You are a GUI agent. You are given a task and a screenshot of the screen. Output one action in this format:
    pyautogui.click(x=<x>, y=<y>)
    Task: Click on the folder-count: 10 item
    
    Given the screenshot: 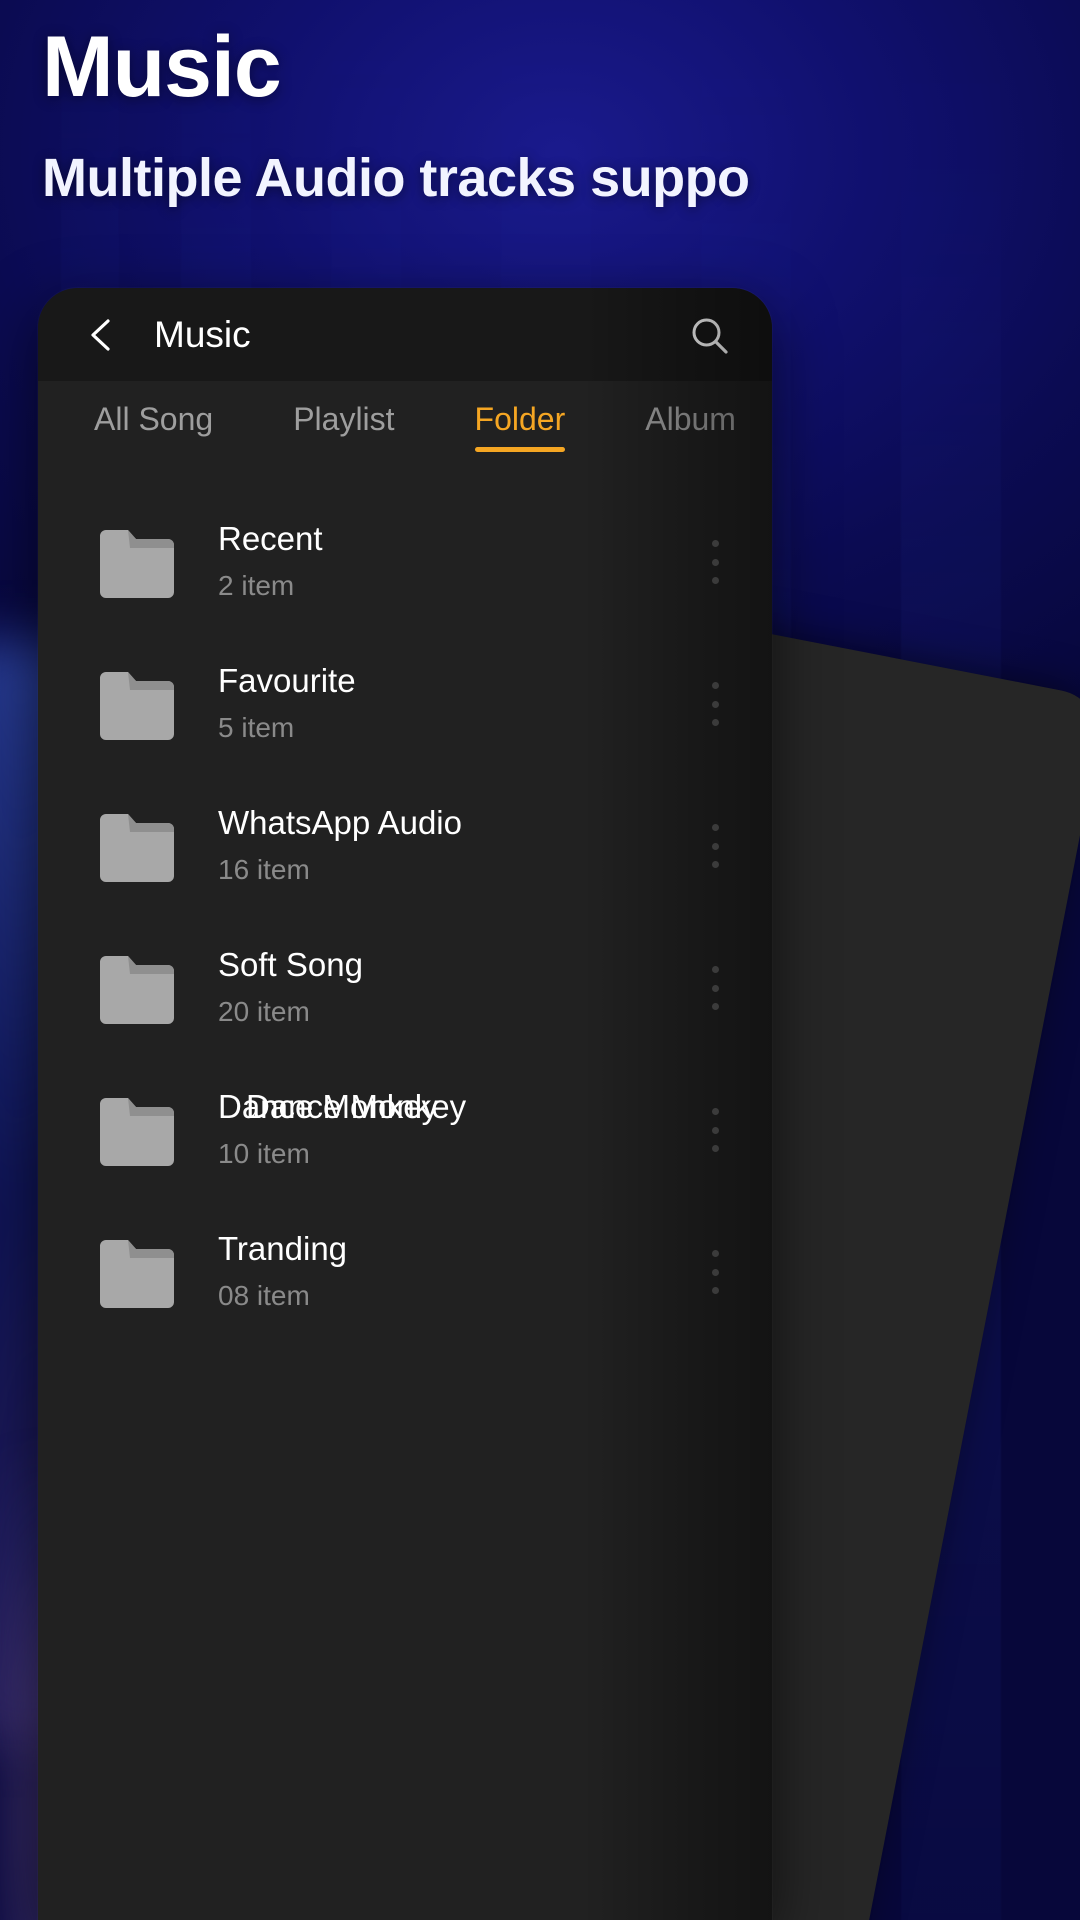 What is the action you would take?
    pyautogui.click(x=264, y=1154)
    